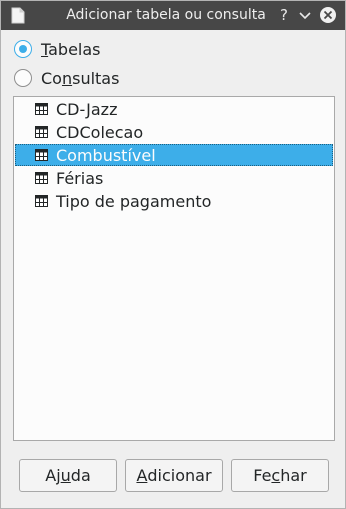  Describe the element at coordinates (284, 15) in the screenshot. I see `help-icon: ?` at that location.